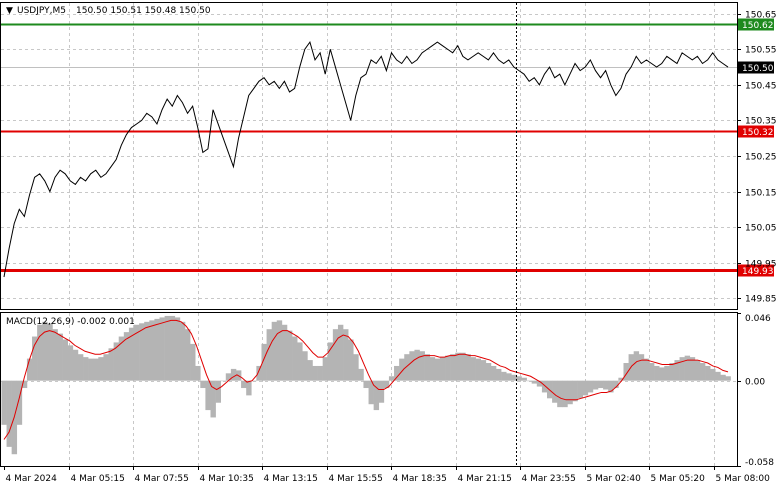 Image resolution: width=781 pixels, height=489 pixels. What do you see at coordinates (759, 463) in the screenshot?
I see `macd-tick-label: -0.058` at bounding box center [759, 463].